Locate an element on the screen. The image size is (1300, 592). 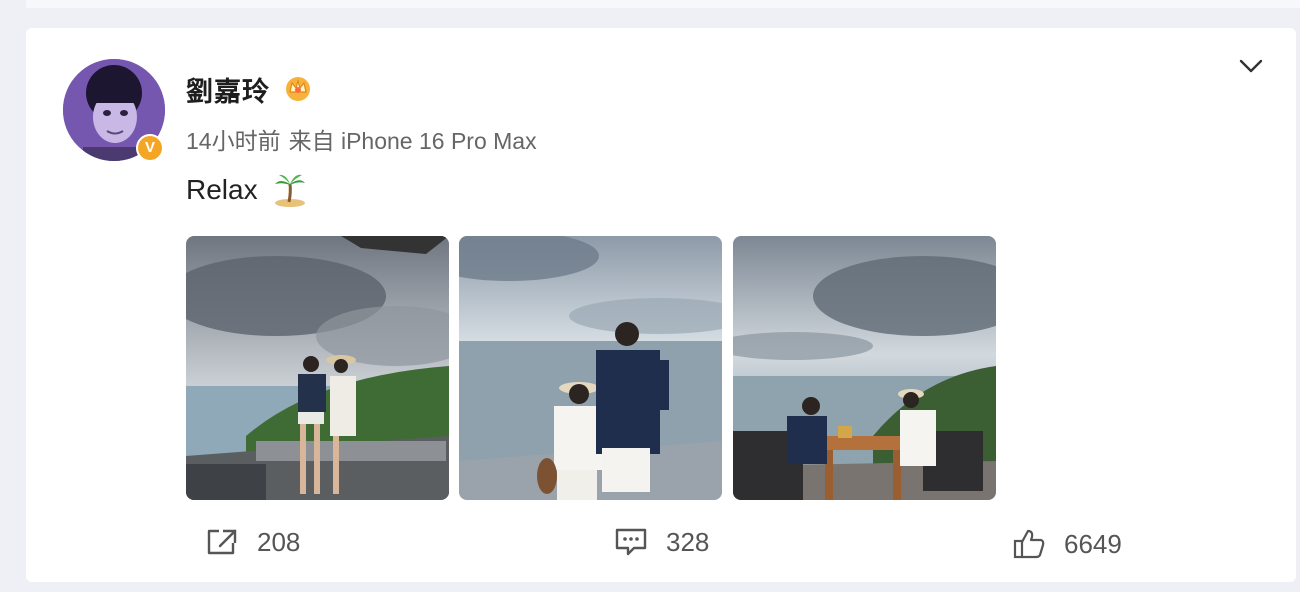
like-count: 6649 is located at coordinates (1093, 543).